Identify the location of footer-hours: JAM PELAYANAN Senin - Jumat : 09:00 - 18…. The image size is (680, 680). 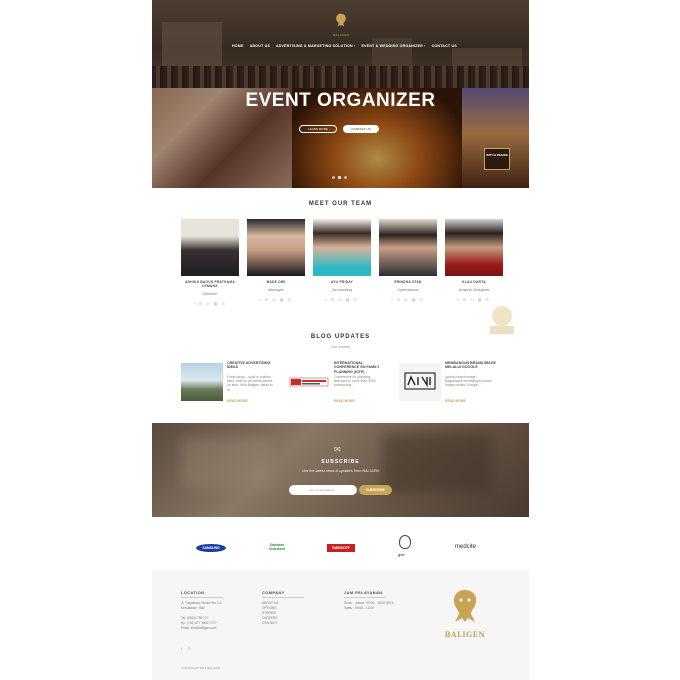
(369, 600).